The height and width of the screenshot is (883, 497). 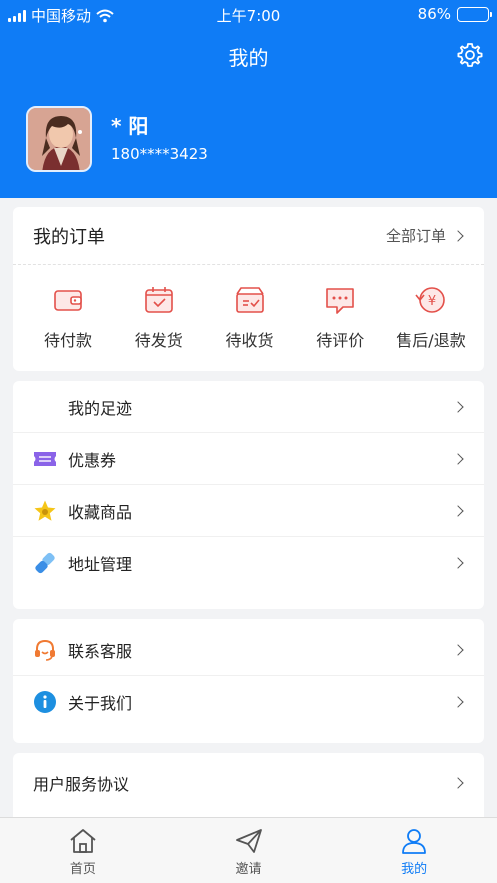 I want to click on all-orders-link: 全部订单, so click(x=424, y=235).